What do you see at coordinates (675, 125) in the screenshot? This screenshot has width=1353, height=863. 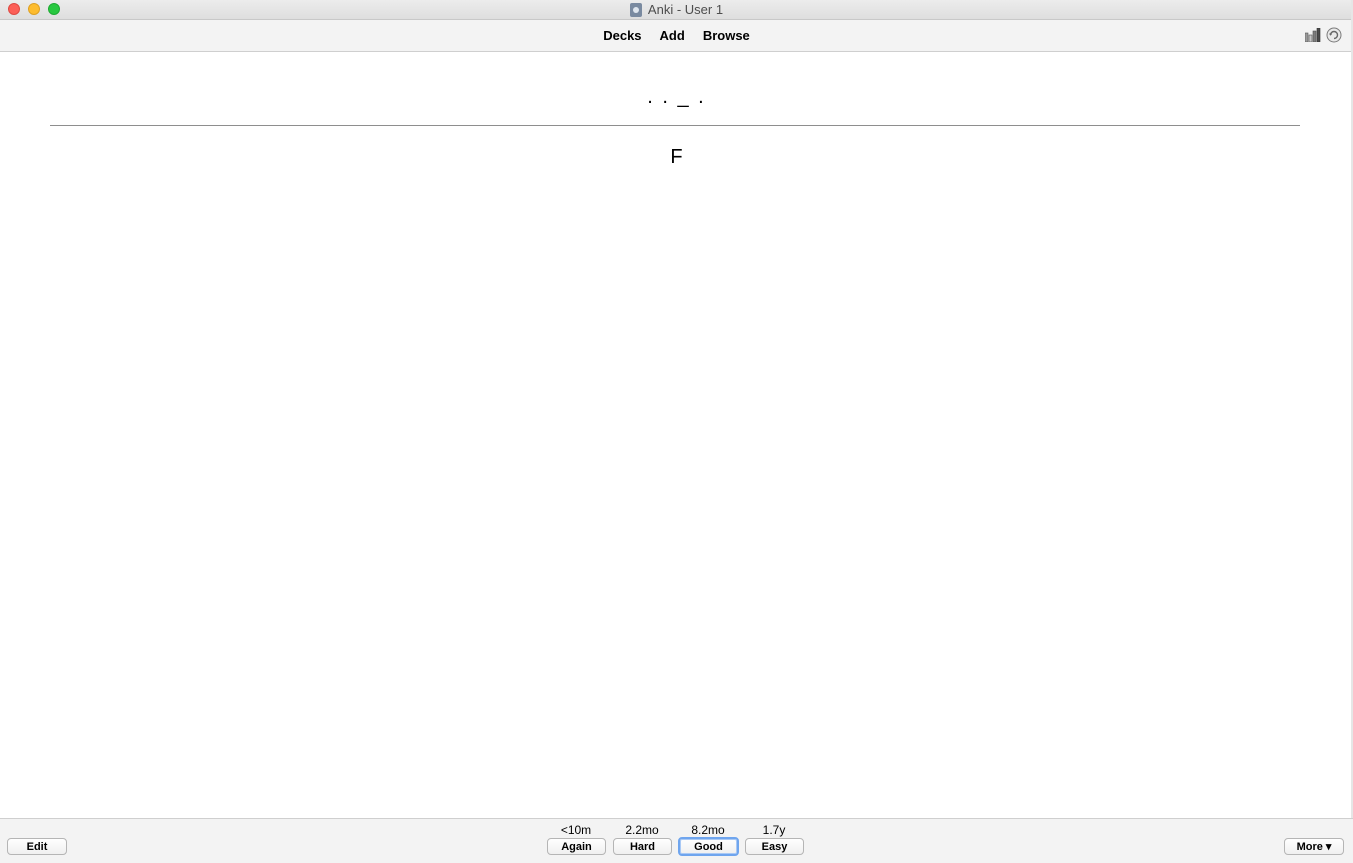 I see `answer-separator` at bounding box center [675, 125].